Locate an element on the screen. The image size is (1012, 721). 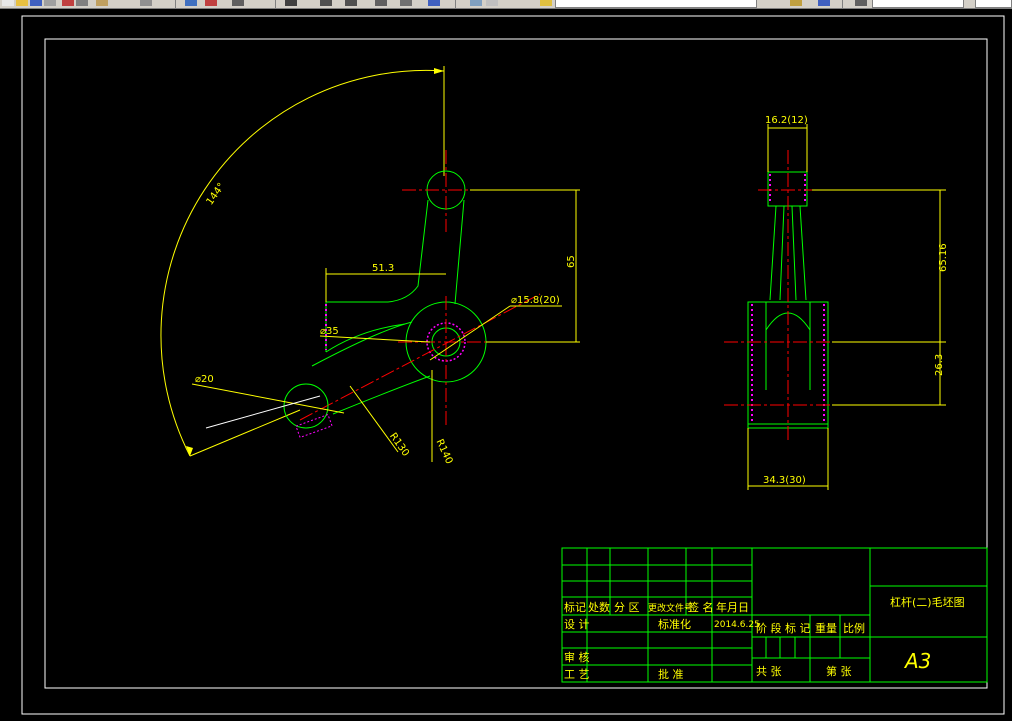
scale-label: 比例 is located at coordinates (854, 628).